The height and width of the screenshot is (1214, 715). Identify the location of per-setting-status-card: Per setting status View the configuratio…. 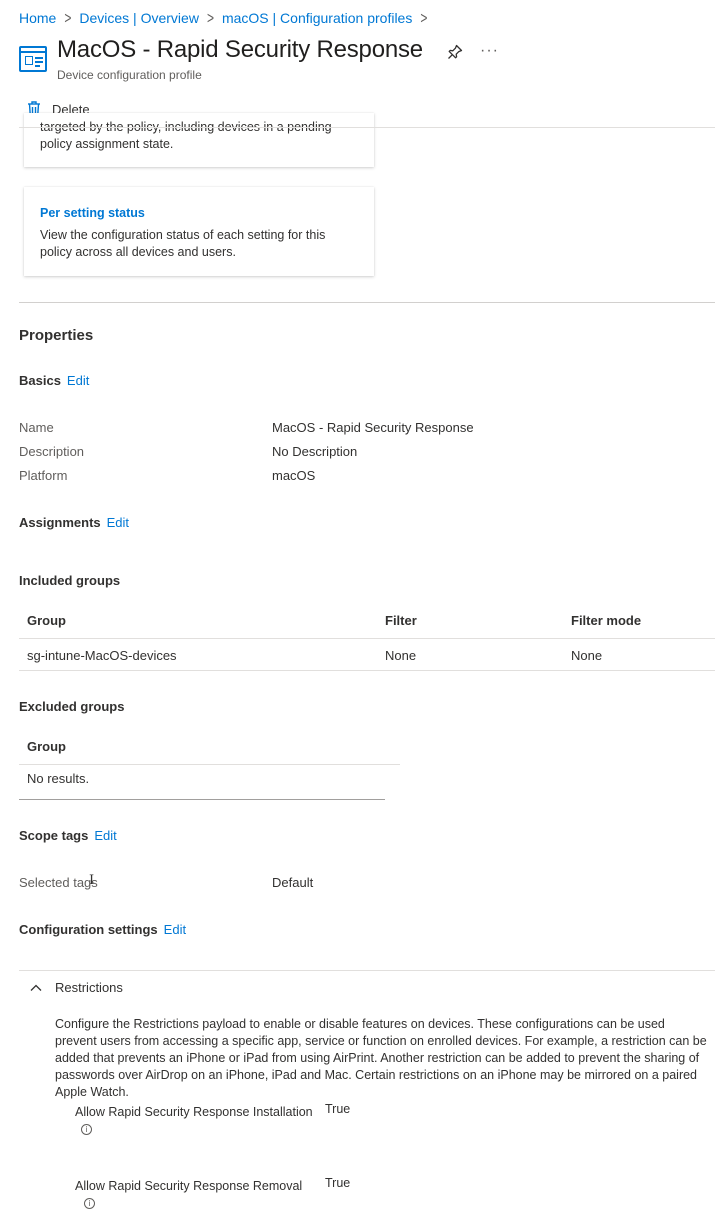
(199, 231).